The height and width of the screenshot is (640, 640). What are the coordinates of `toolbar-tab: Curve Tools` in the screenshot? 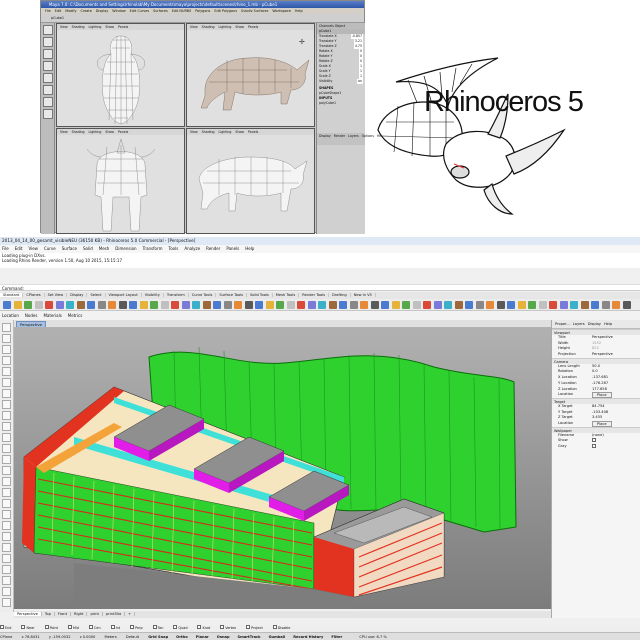 It's located at (202, 295).